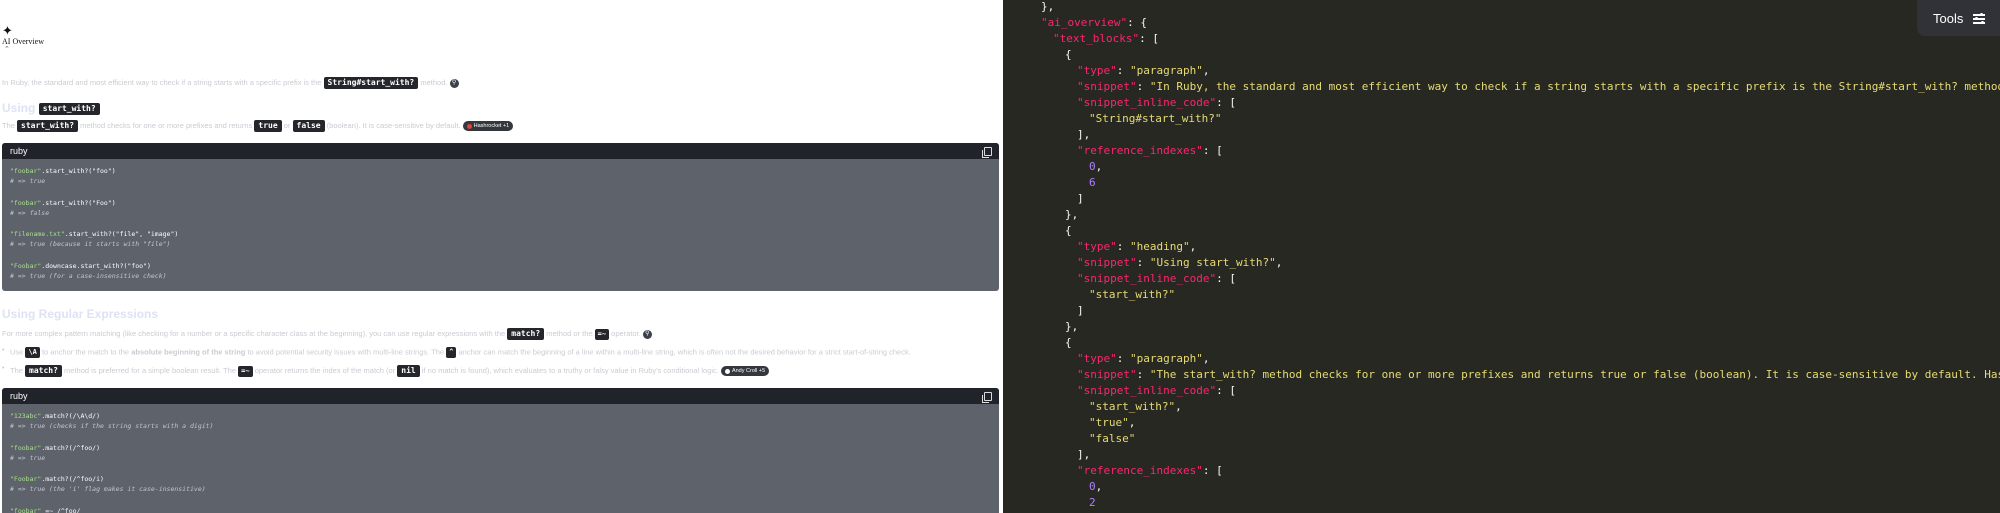 The width and height of the screenshot is (2000, 513). I want to click on json-line: "start_with?", so click(1132, 295).